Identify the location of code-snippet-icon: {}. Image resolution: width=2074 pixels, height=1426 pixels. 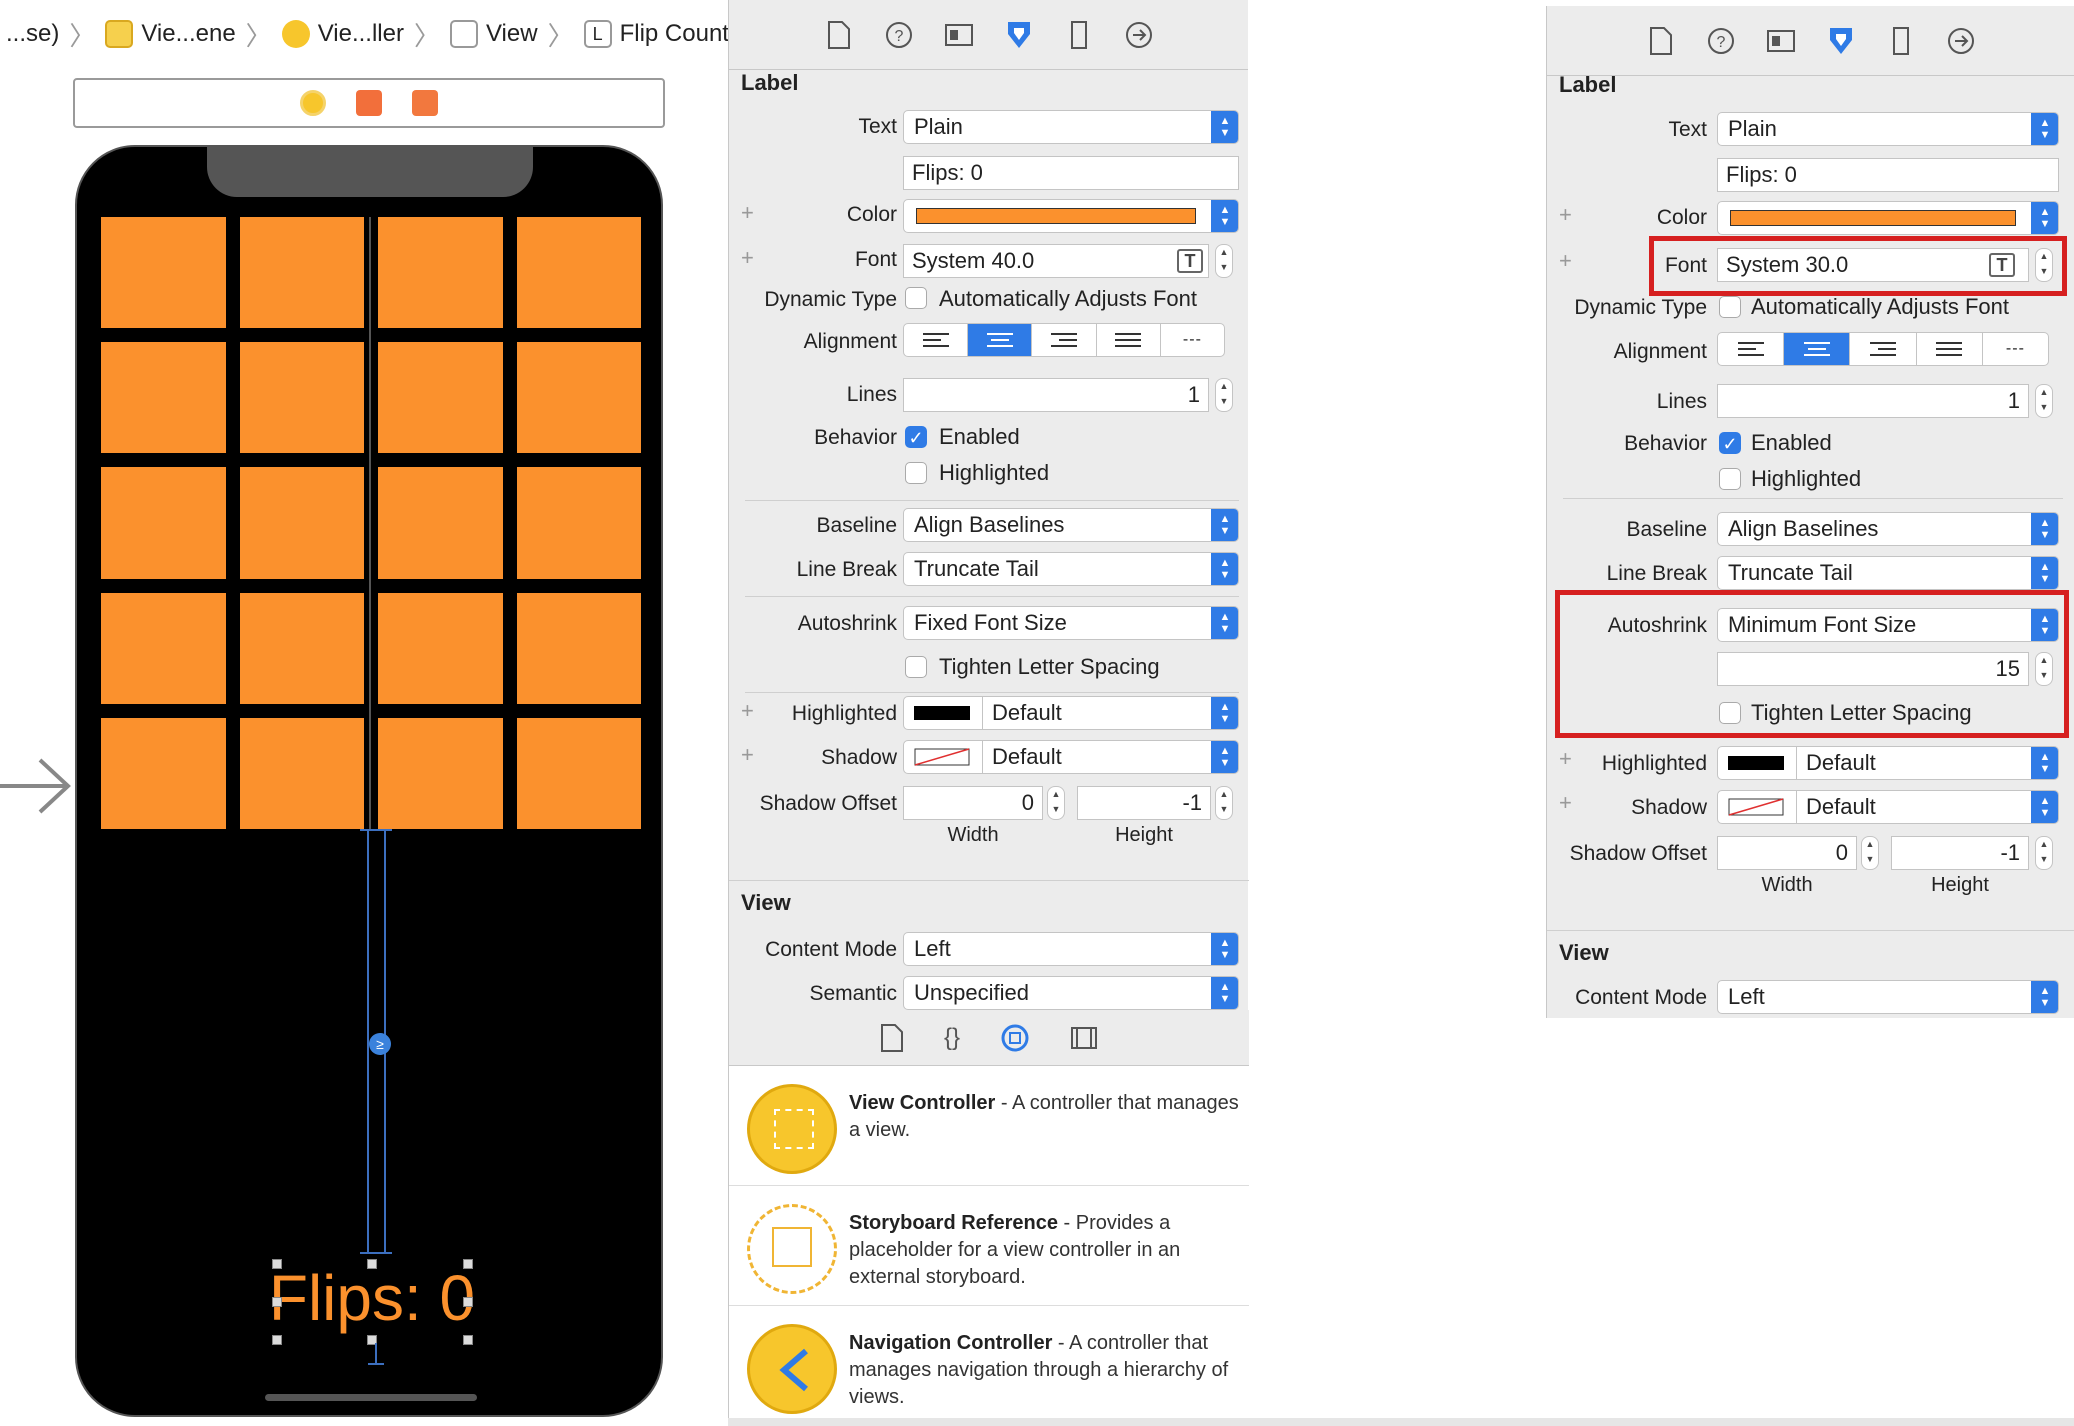
(952, 1038).